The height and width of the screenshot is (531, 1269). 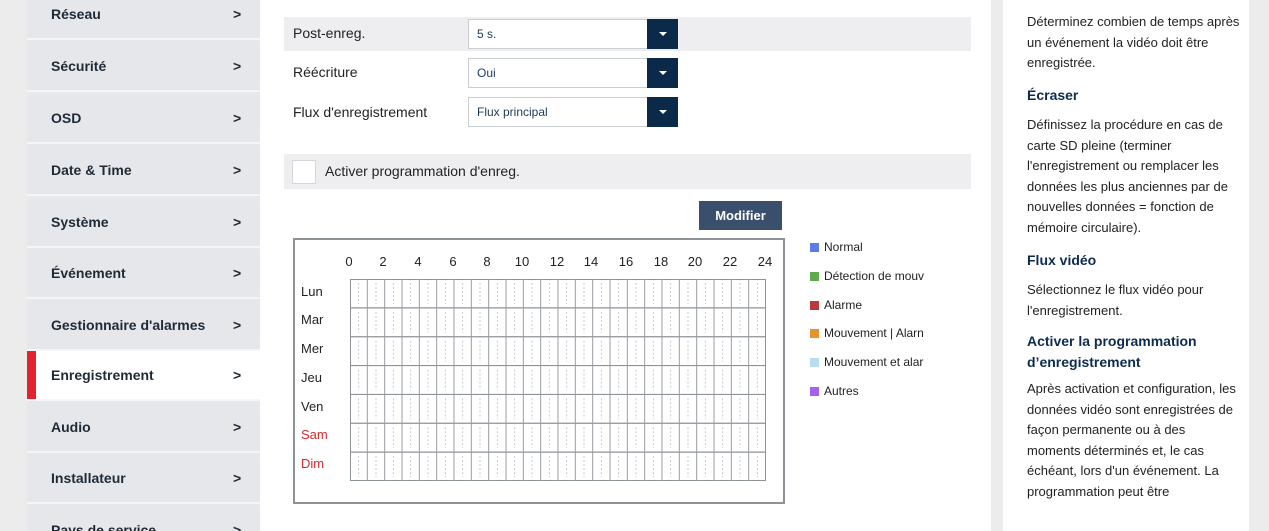 What do you see at coordinates (573, 73) in the screenshot?
I see `overwrite-select: Oui` at bounding box center [573, 73].